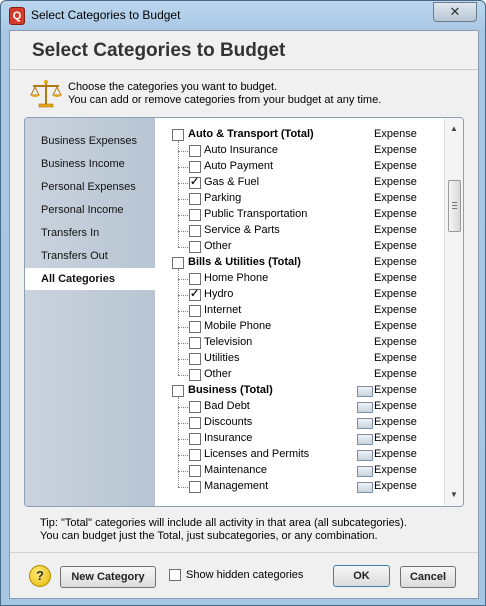 The width and height of the screenshot is (486, 606). What do you see at coordinates (90, 187) in the screenshot?
I see `nav-item-personal-expenses: Personal Expenses` at bounding box center [90, 187].